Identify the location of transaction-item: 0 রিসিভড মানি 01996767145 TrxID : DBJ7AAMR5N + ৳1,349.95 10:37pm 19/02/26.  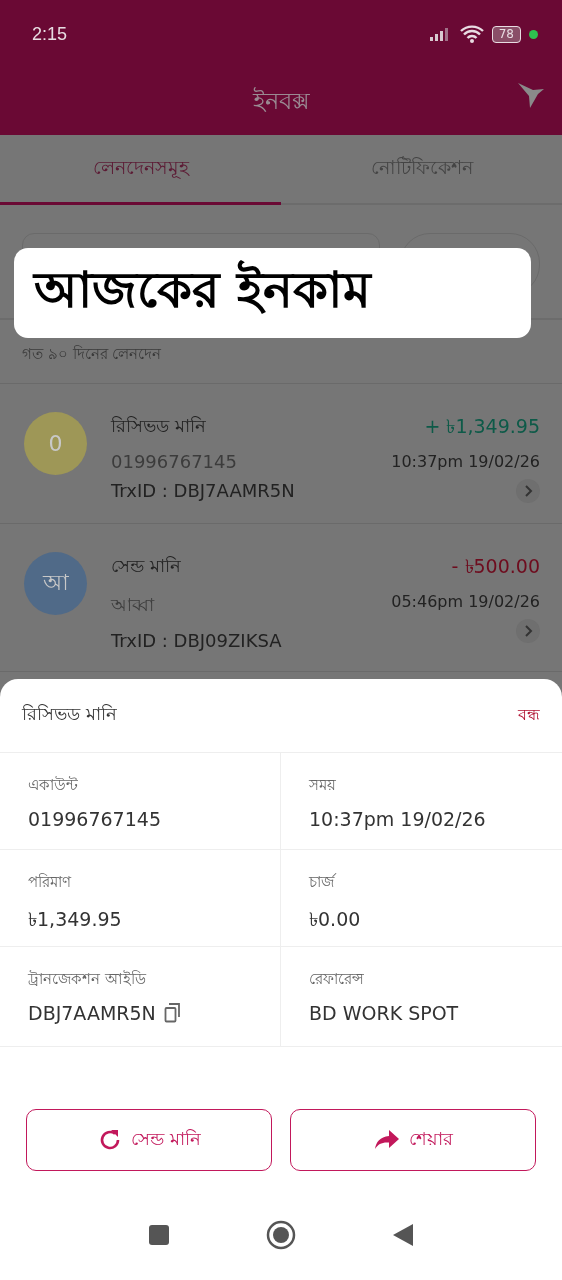
(281, 454).